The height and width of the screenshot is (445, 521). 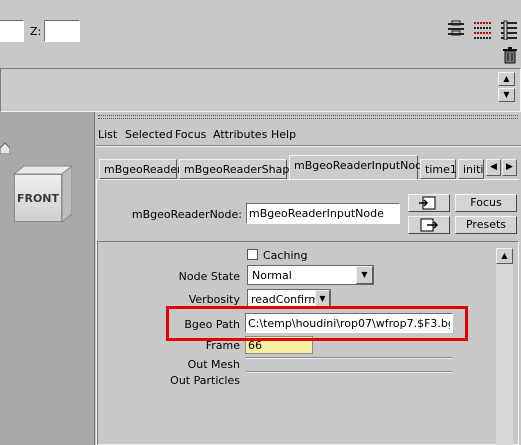 I want to click on command-line-area, so click(x=260, y=90).